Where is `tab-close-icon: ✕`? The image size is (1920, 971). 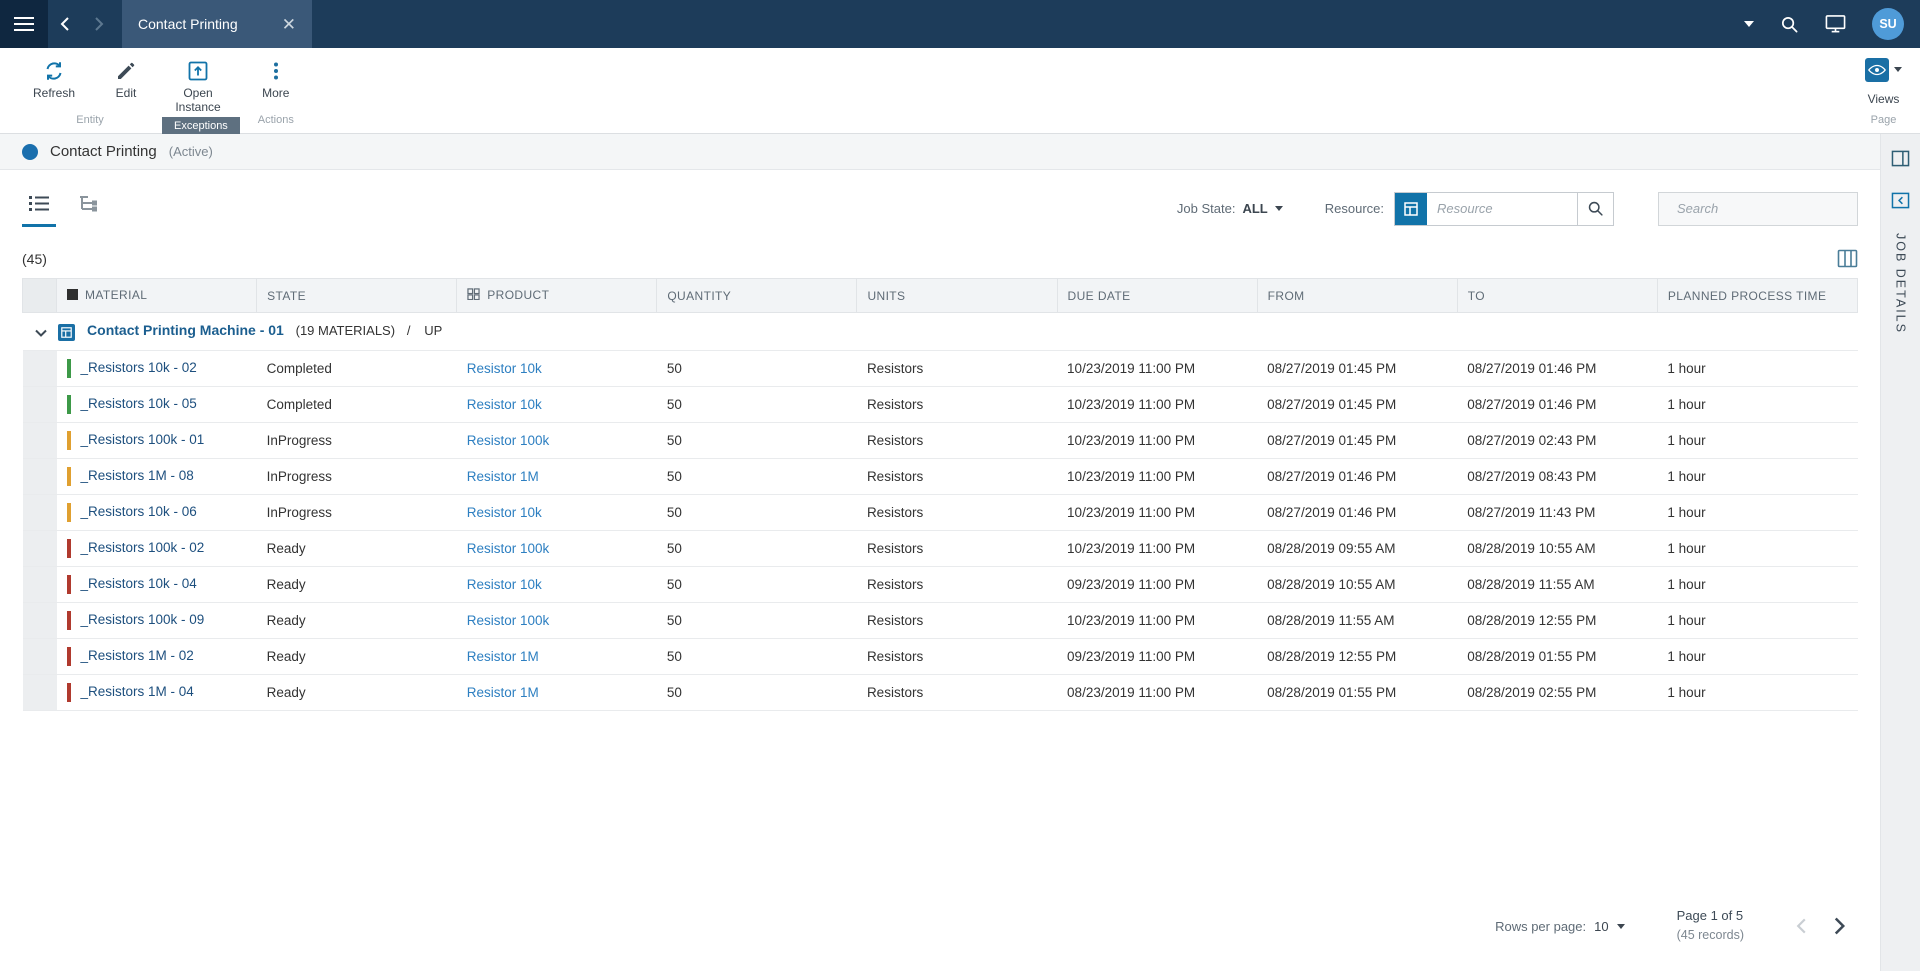
tab-close-icon: ✕ is located at coordinates (267, 24).